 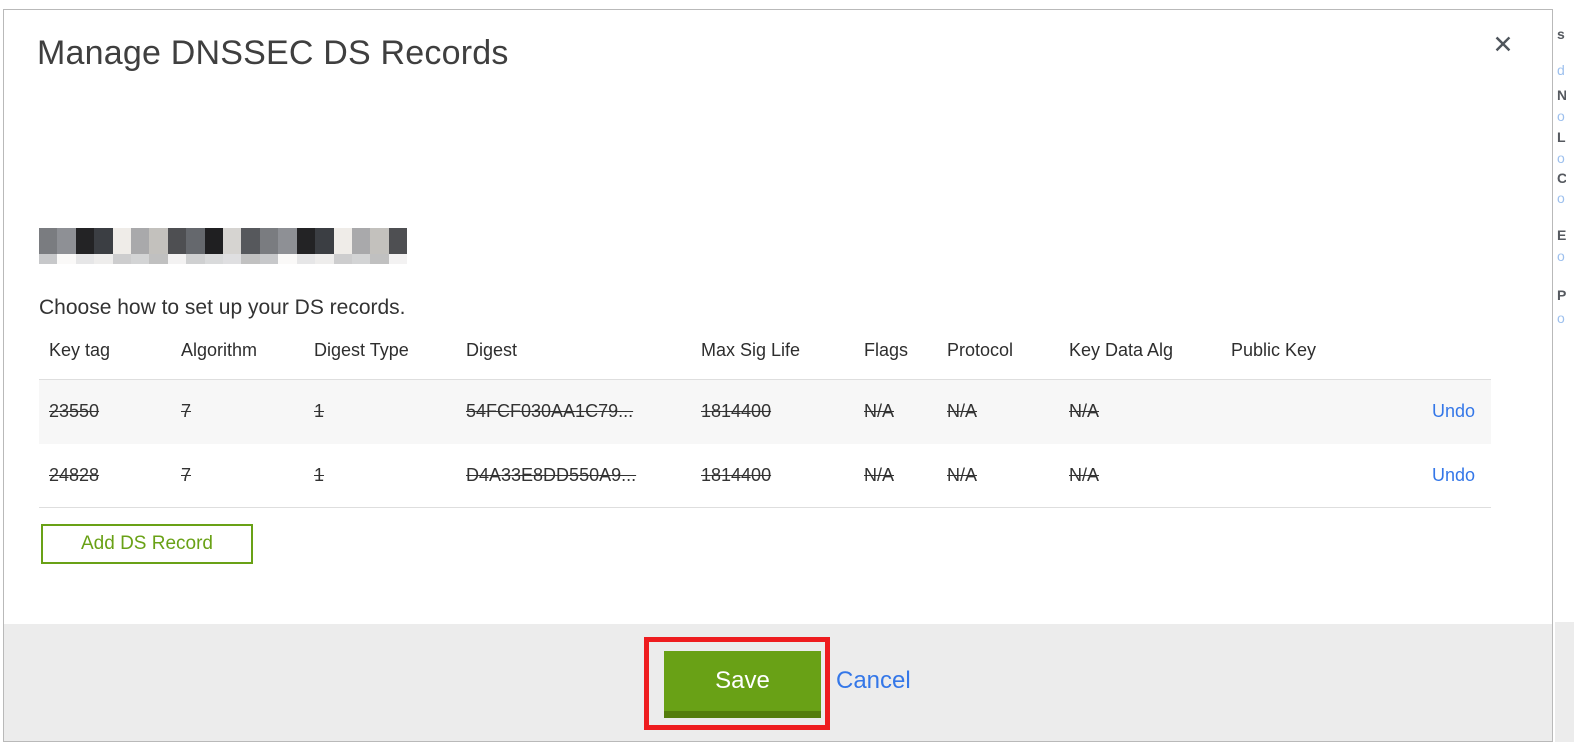 I want to click on col-header-key-data-alg: Key Data Alg, so click(x=1121, y=350).